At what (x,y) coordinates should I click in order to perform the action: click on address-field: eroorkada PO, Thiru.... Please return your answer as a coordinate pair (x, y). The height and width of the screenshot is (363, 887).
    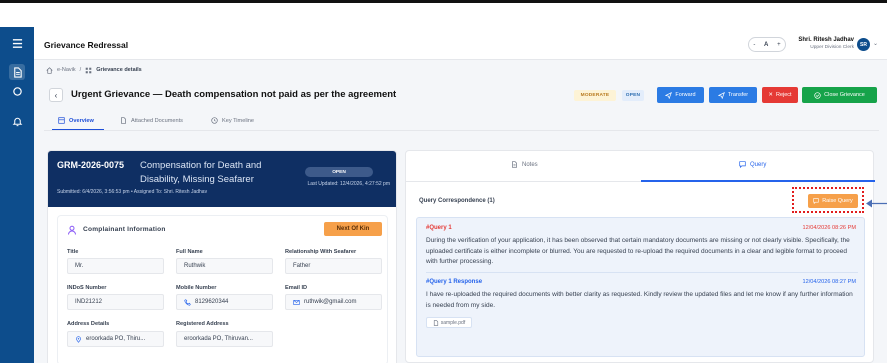
    Looking at the image, I should click on (115, 339).